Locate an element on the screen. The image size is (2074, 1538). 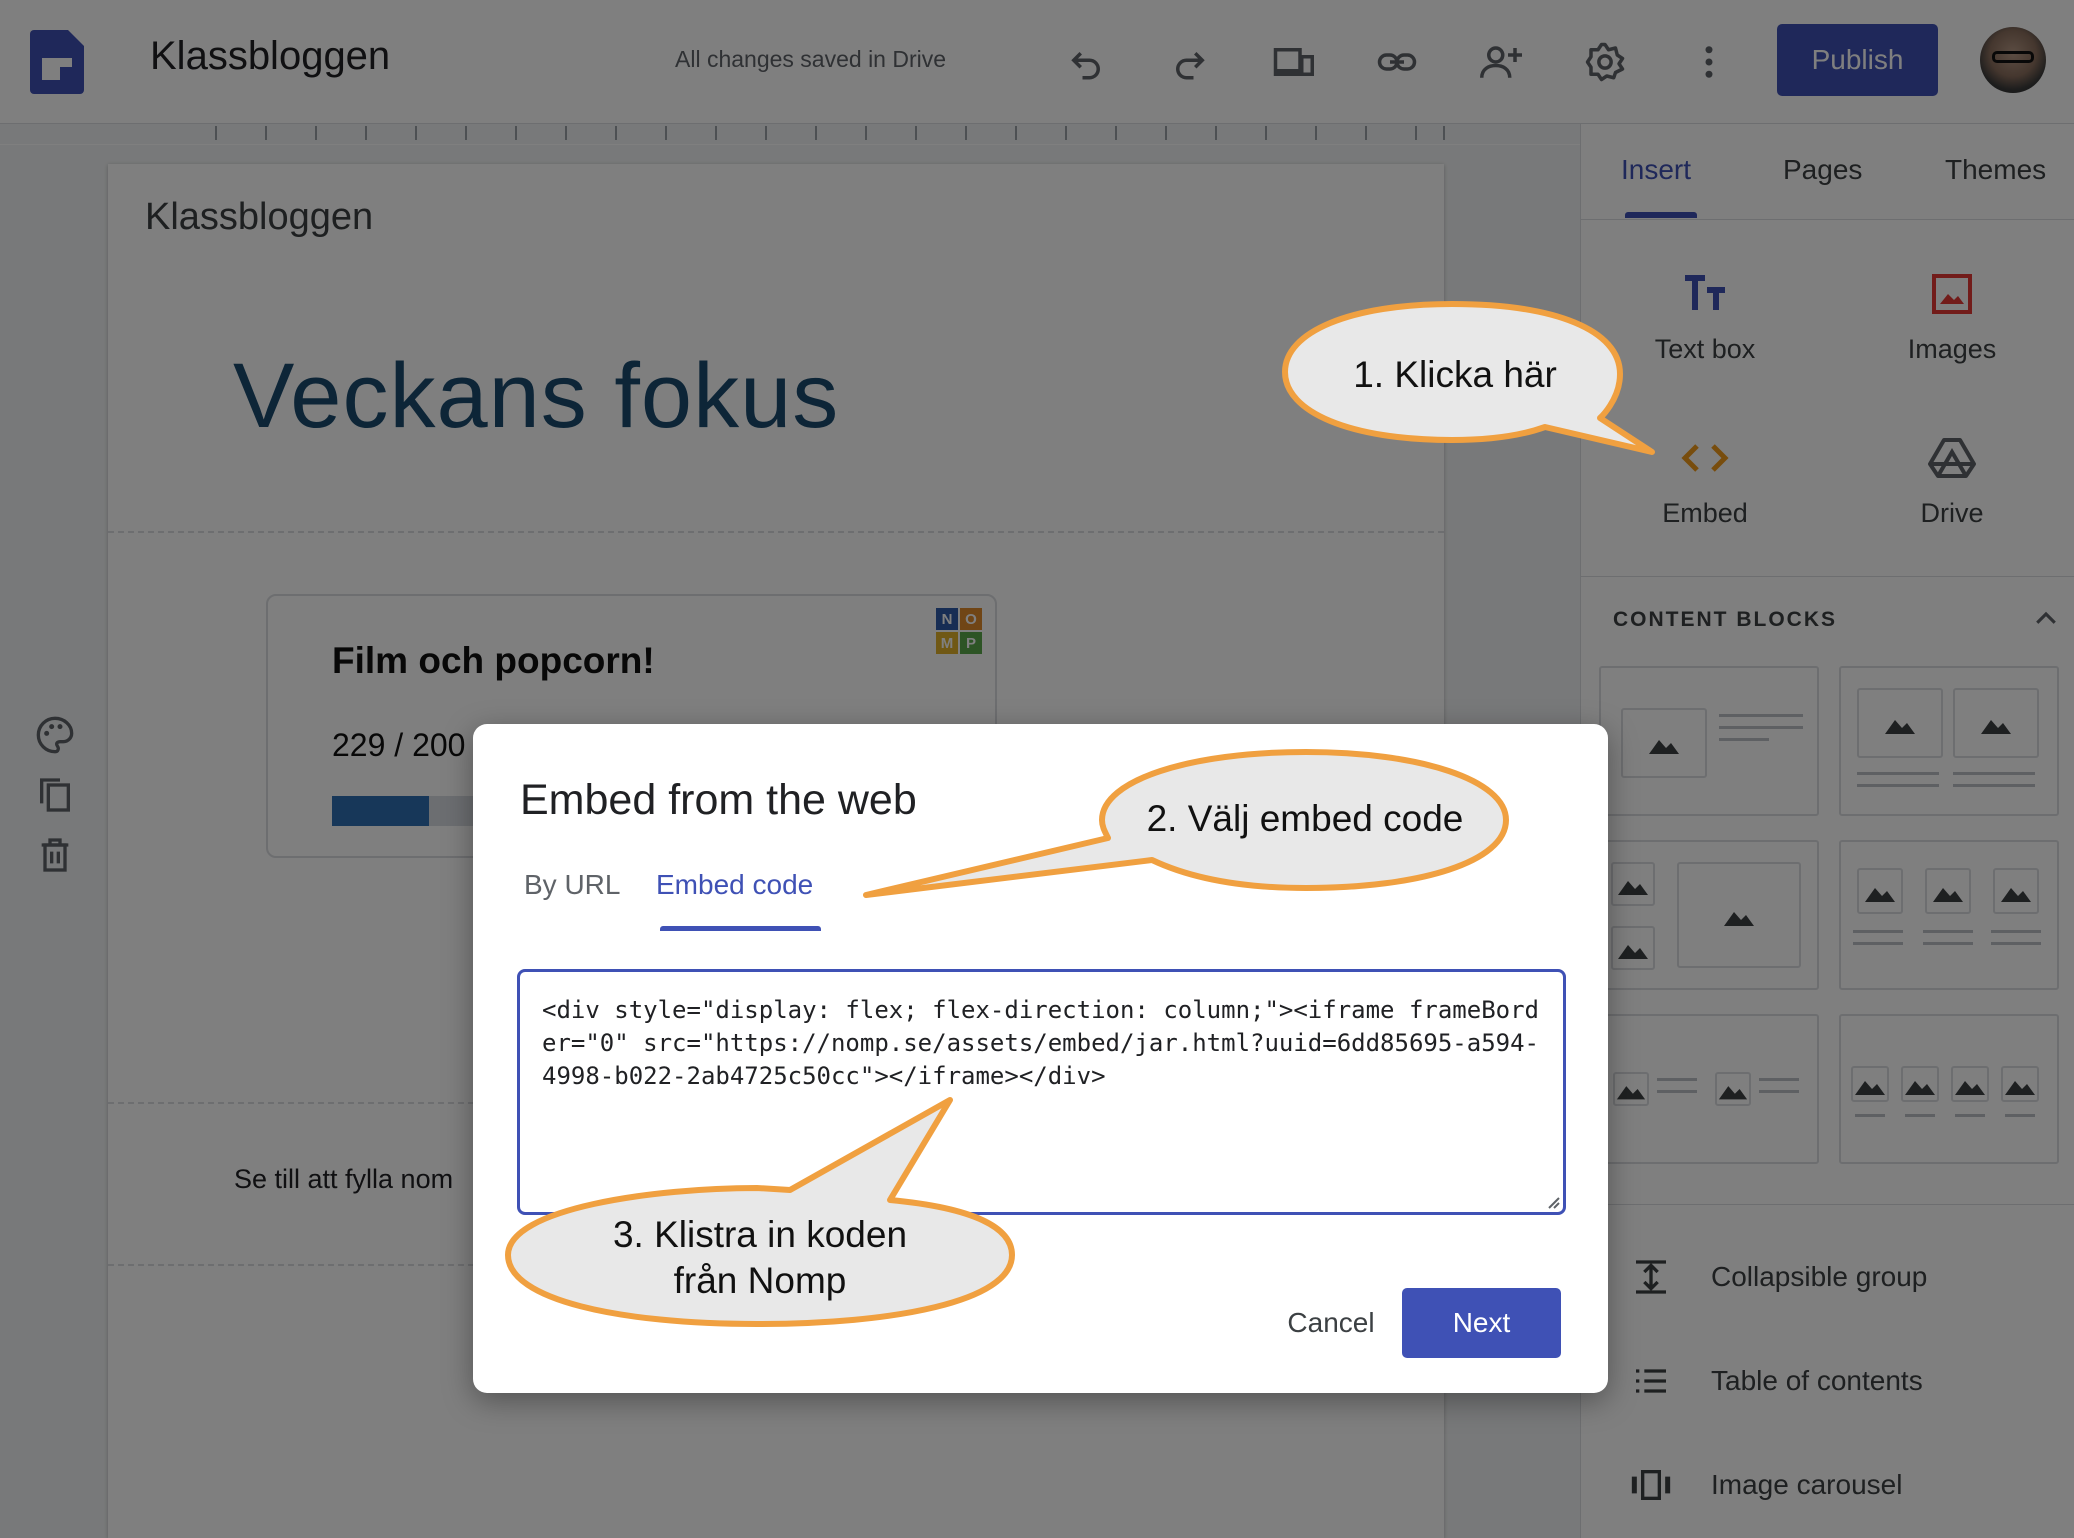
callout-3-line-2: från Nomp is located at coordinates (760, 1280).